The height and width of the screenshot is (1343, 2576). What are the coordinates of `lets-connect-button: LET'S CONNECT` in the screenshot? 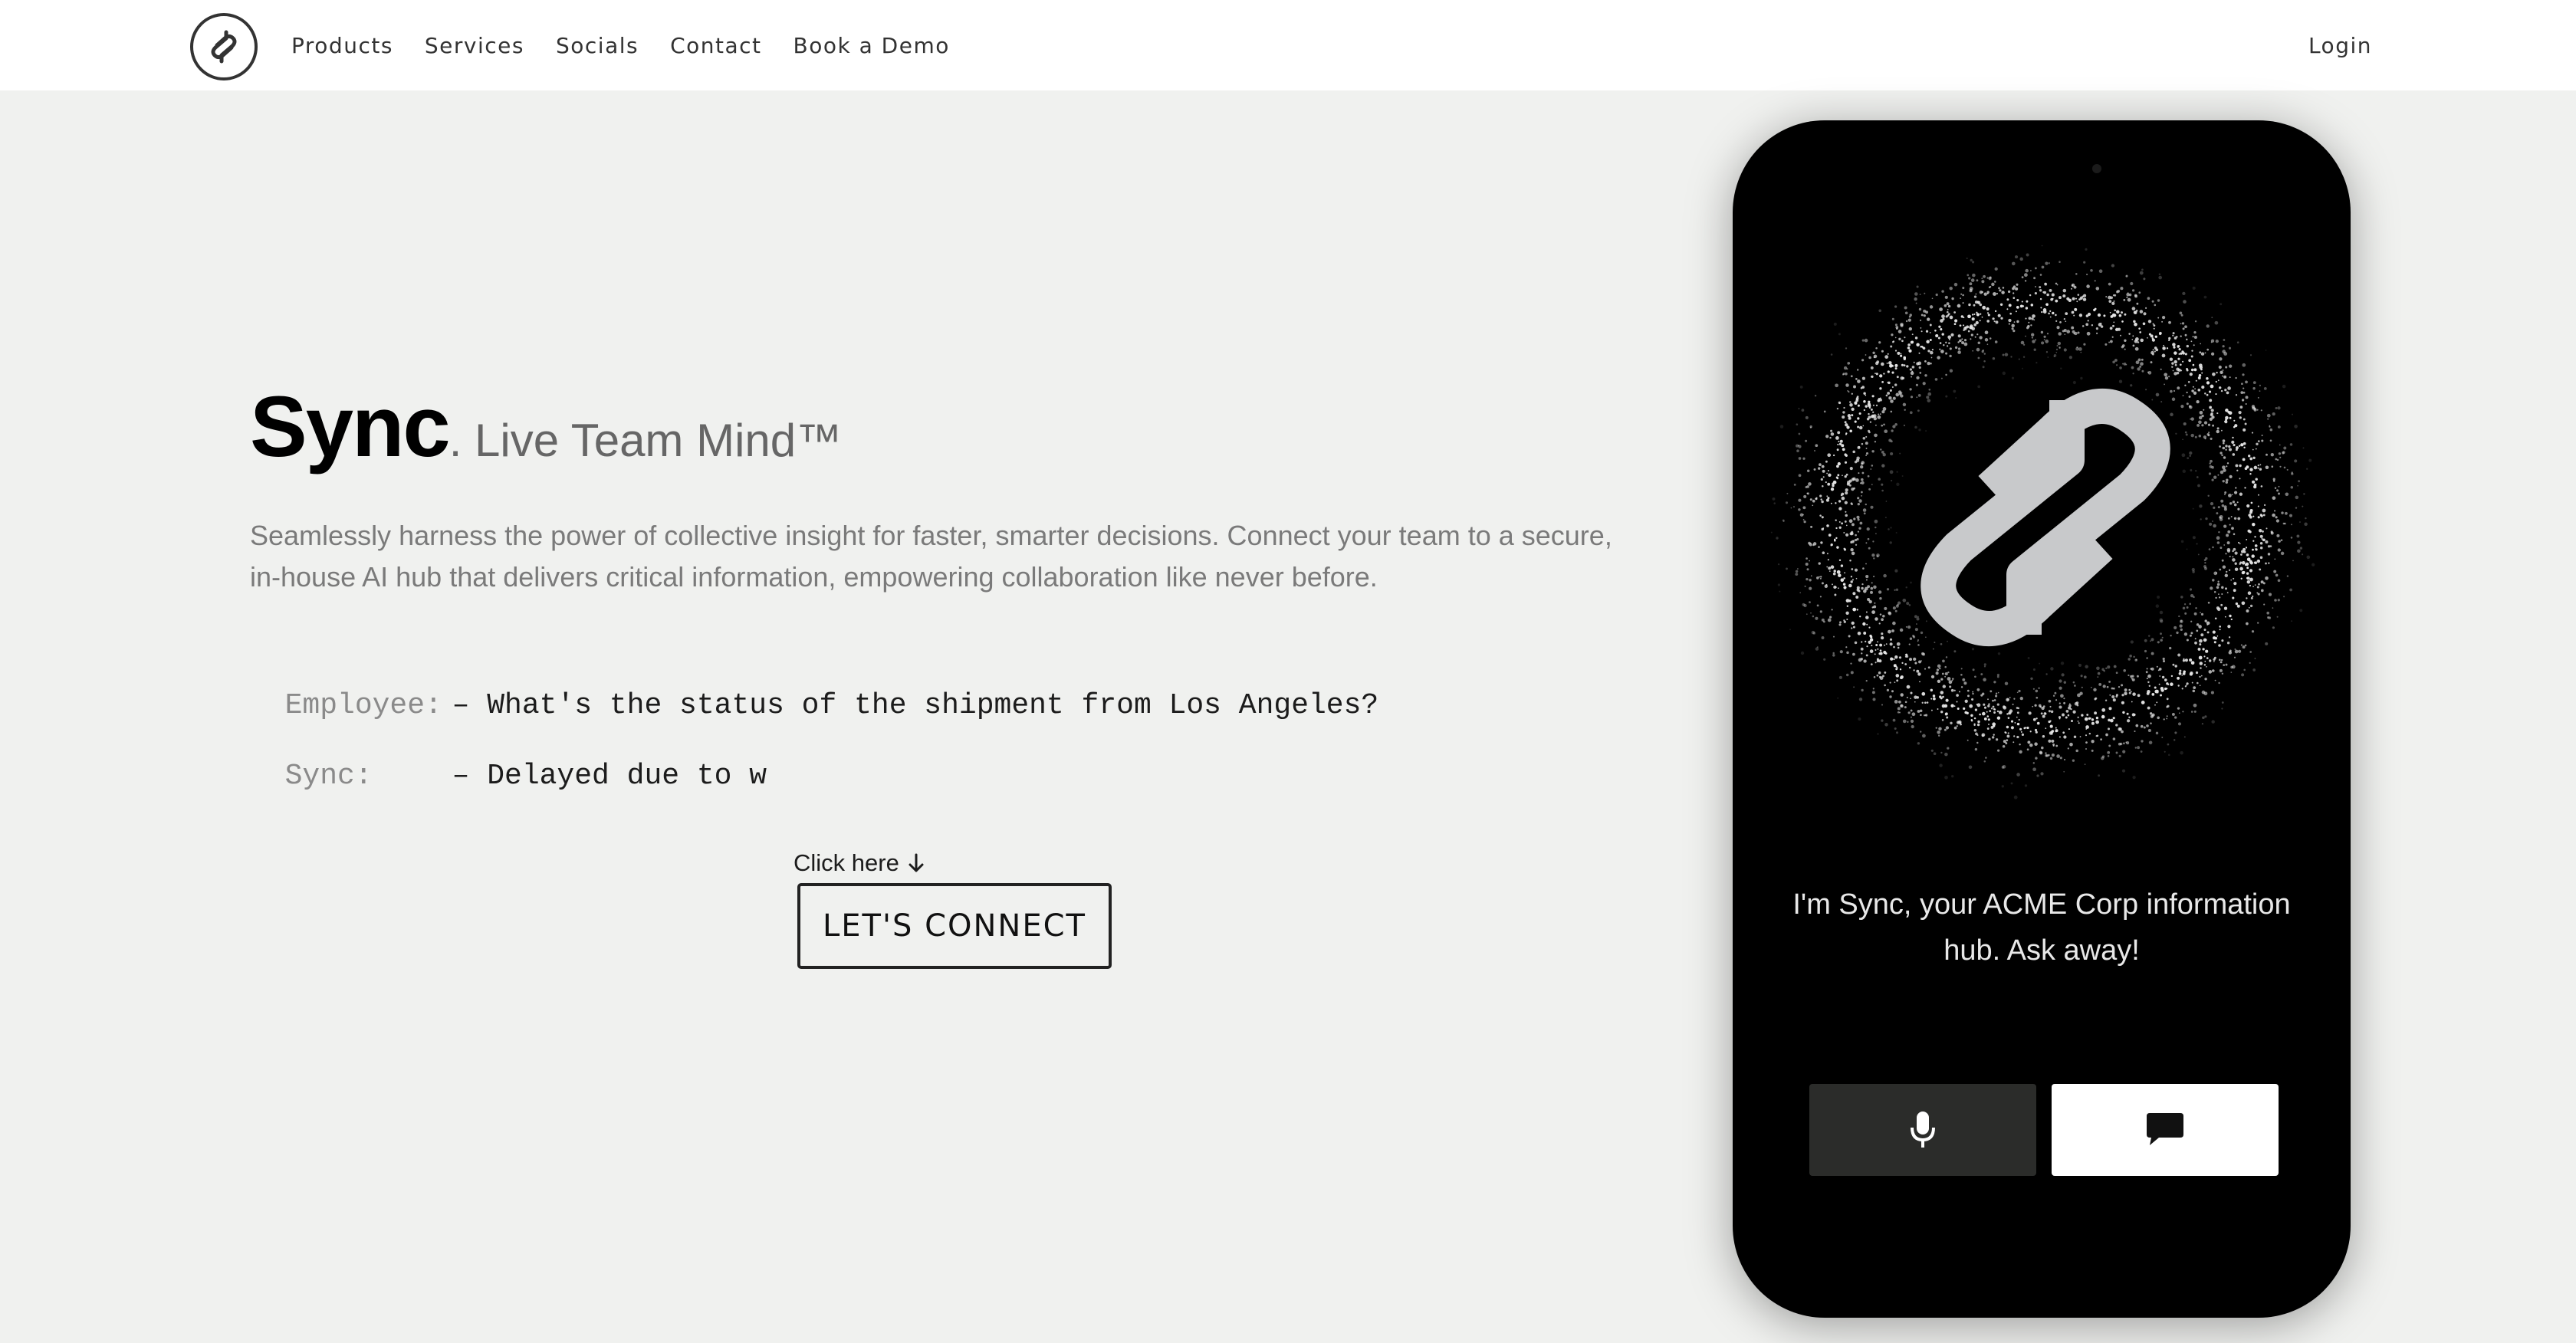 It's located at (955, 926).